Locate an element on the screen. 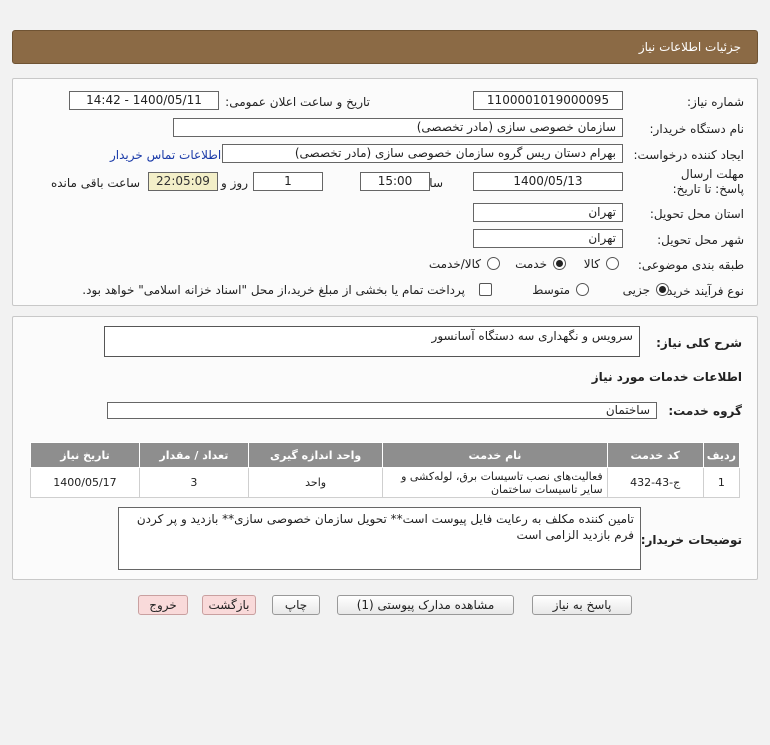  category-label: طبقه بندی موضوعی: is located at coordinates (690, 265).